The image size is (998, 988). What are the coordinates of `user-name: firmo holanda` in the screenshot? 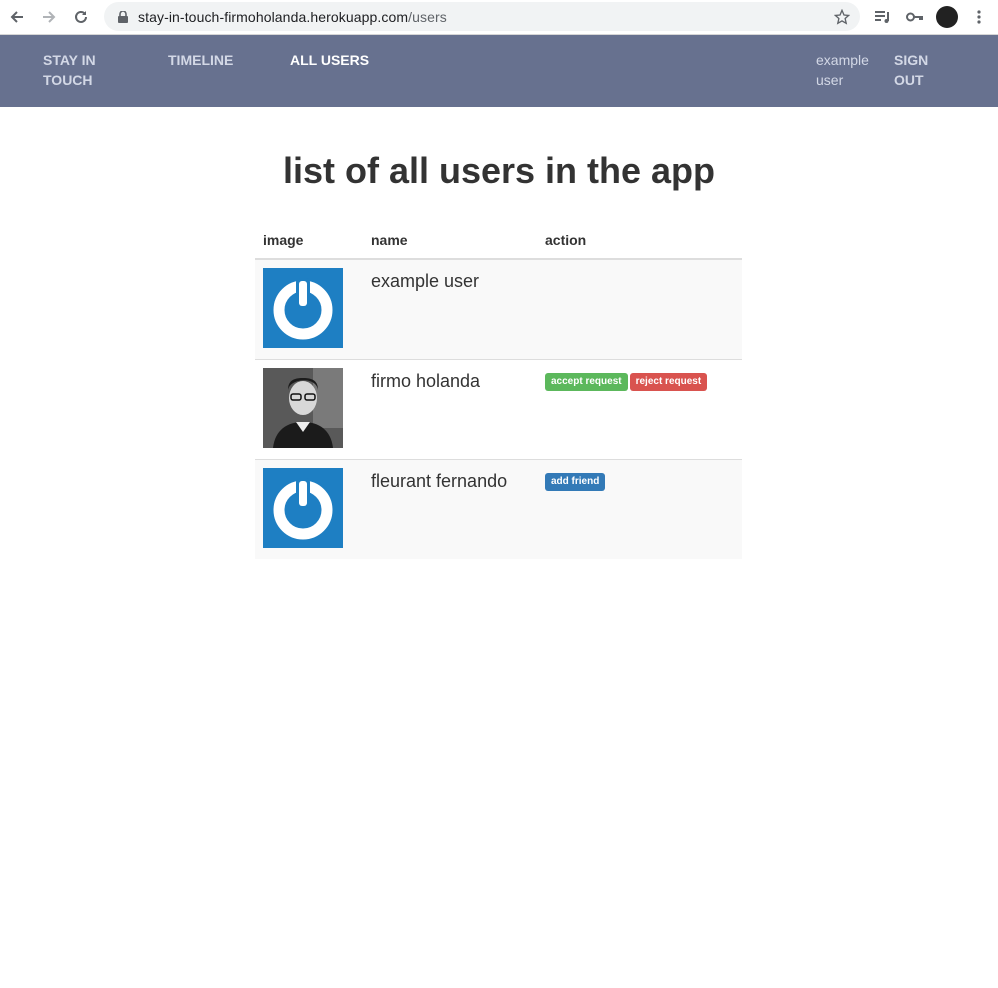 It's located at (450, 409).